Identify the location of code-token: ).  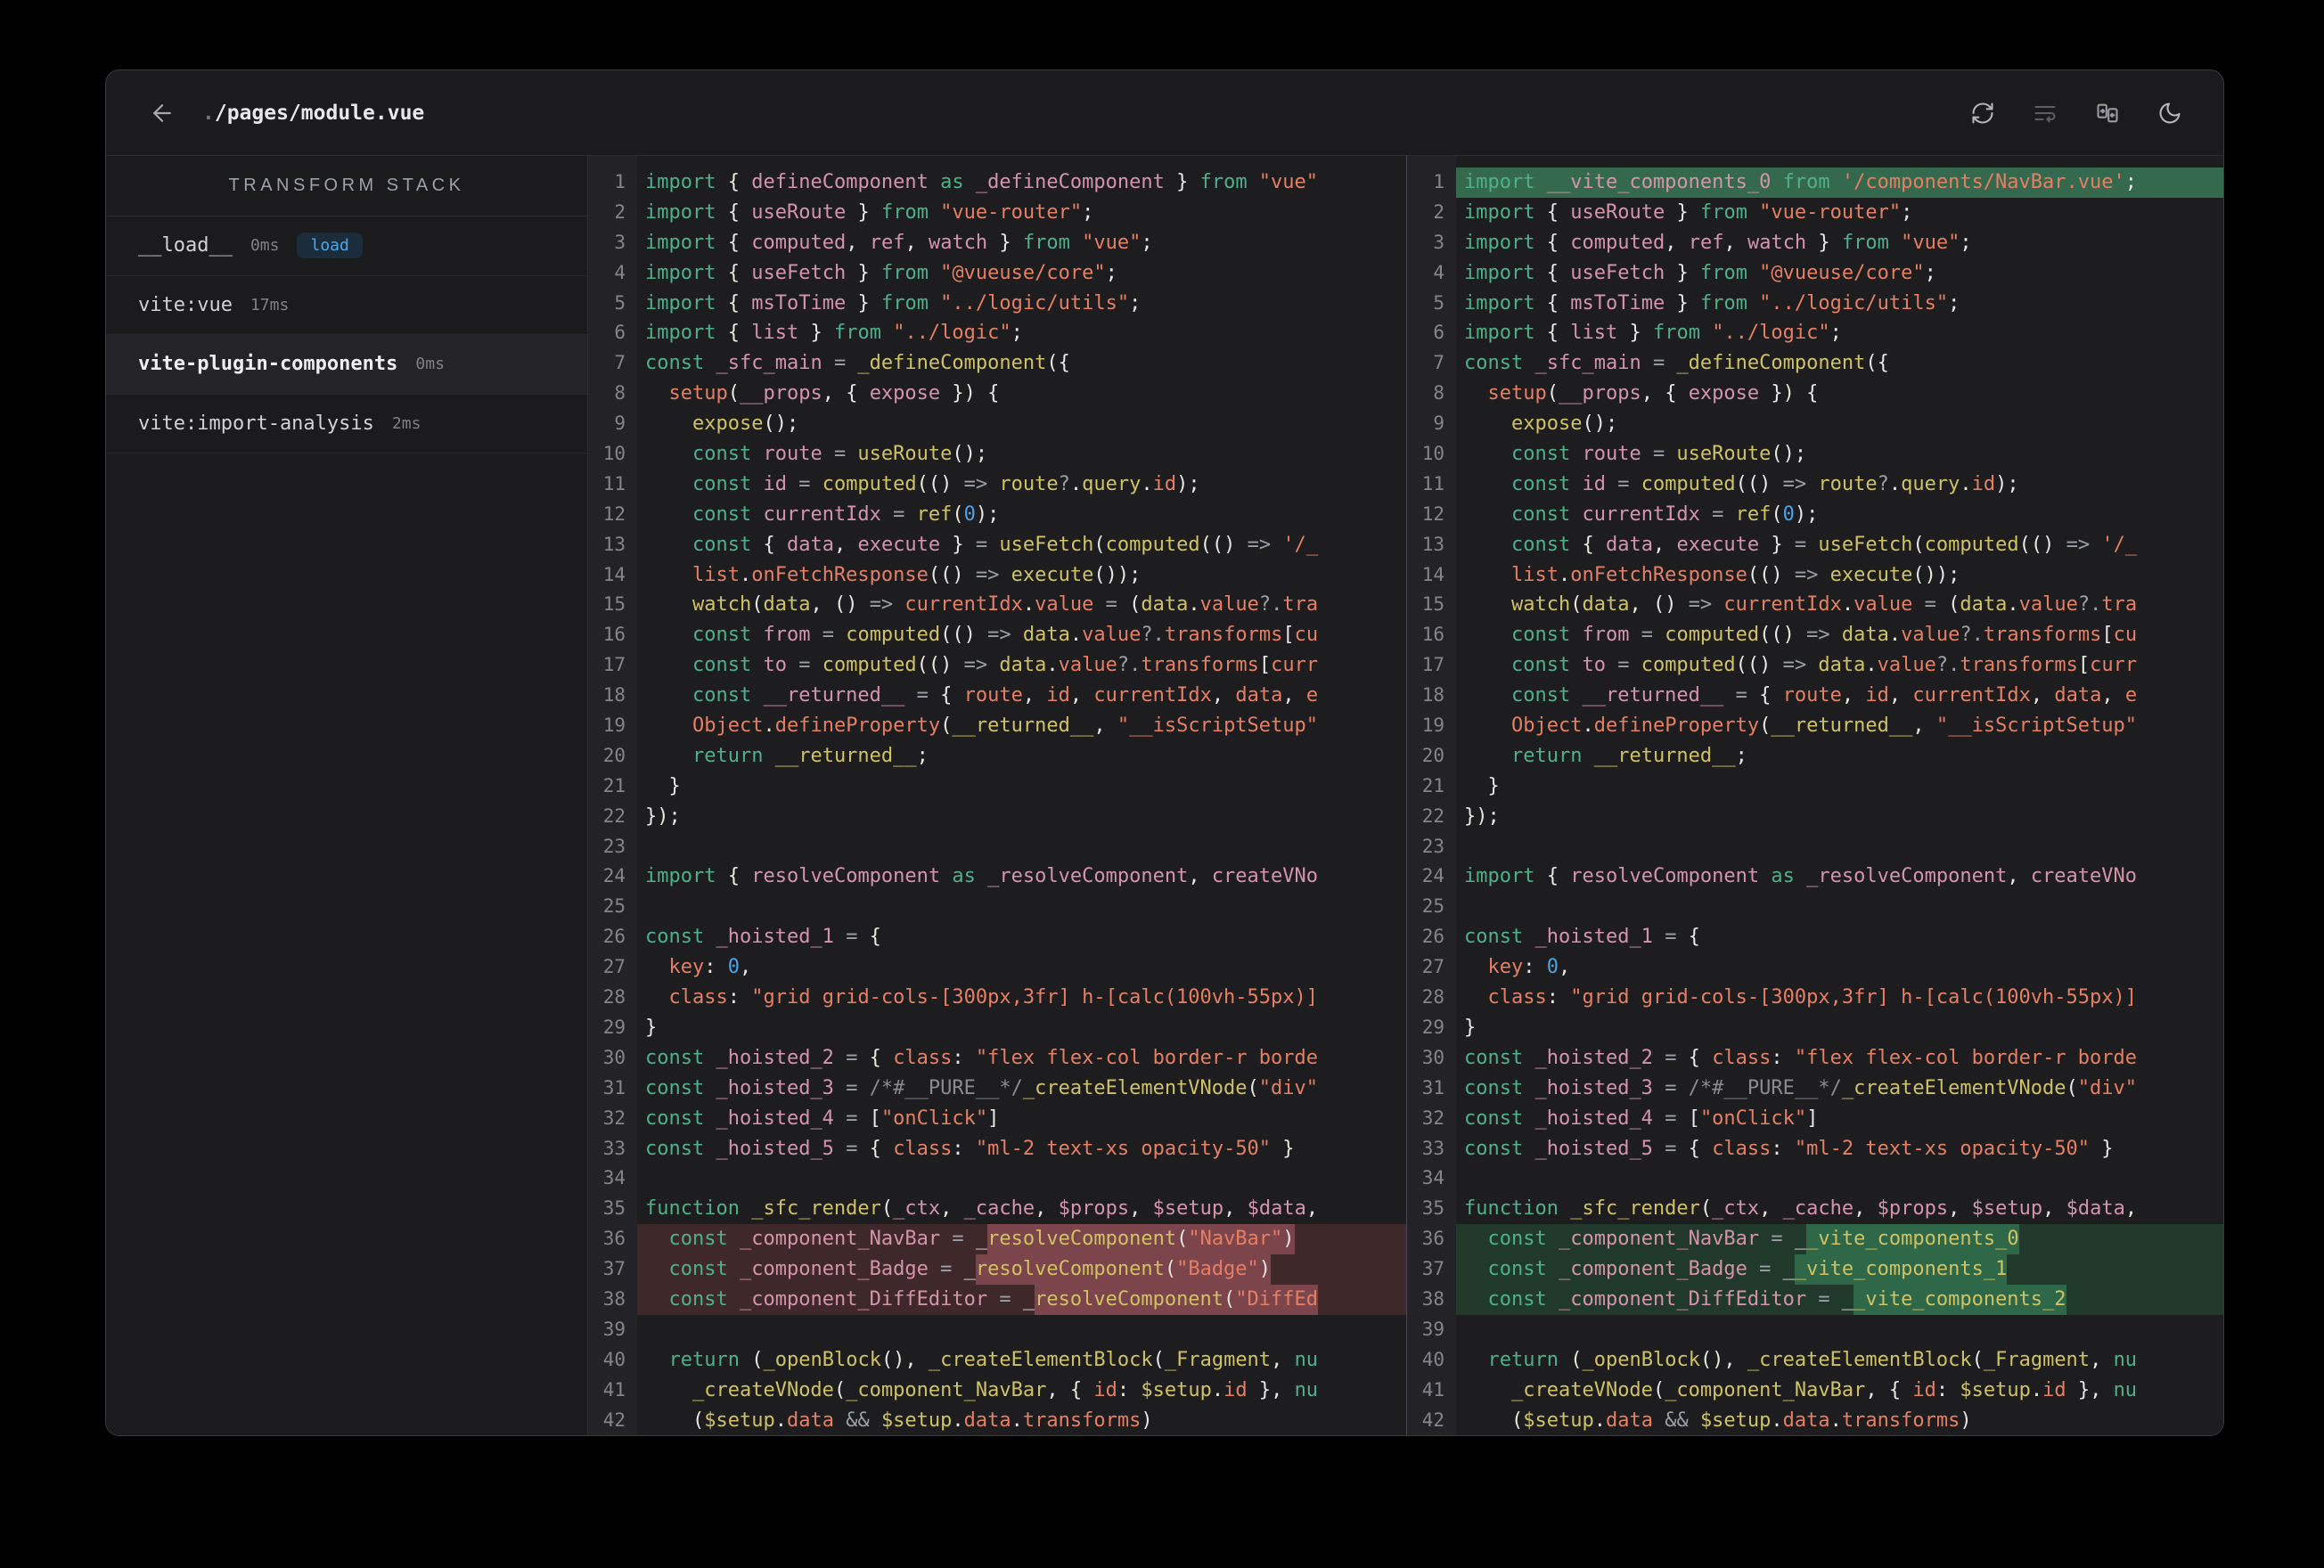
(1966, 1420).